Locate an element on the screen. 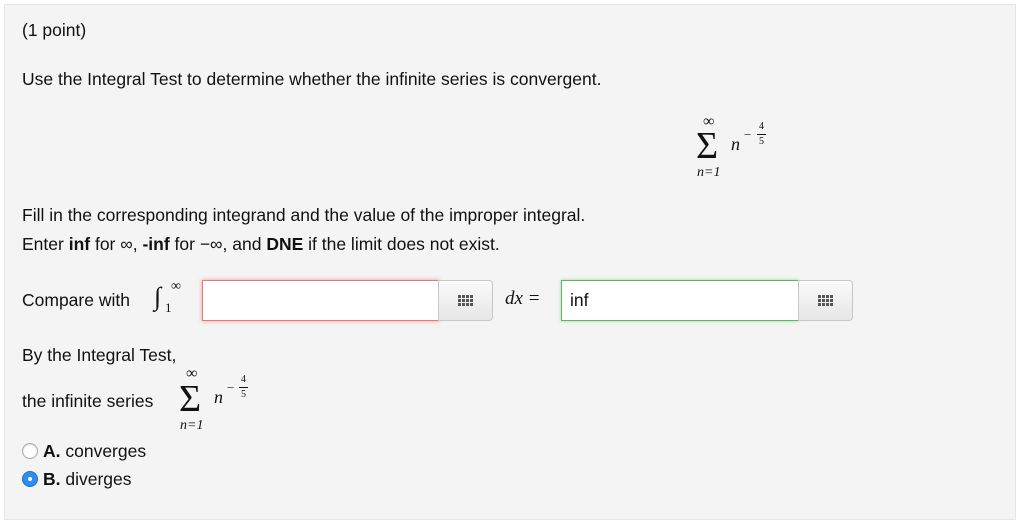  integral-sign: ∫ is located at coordinates (158, 296).